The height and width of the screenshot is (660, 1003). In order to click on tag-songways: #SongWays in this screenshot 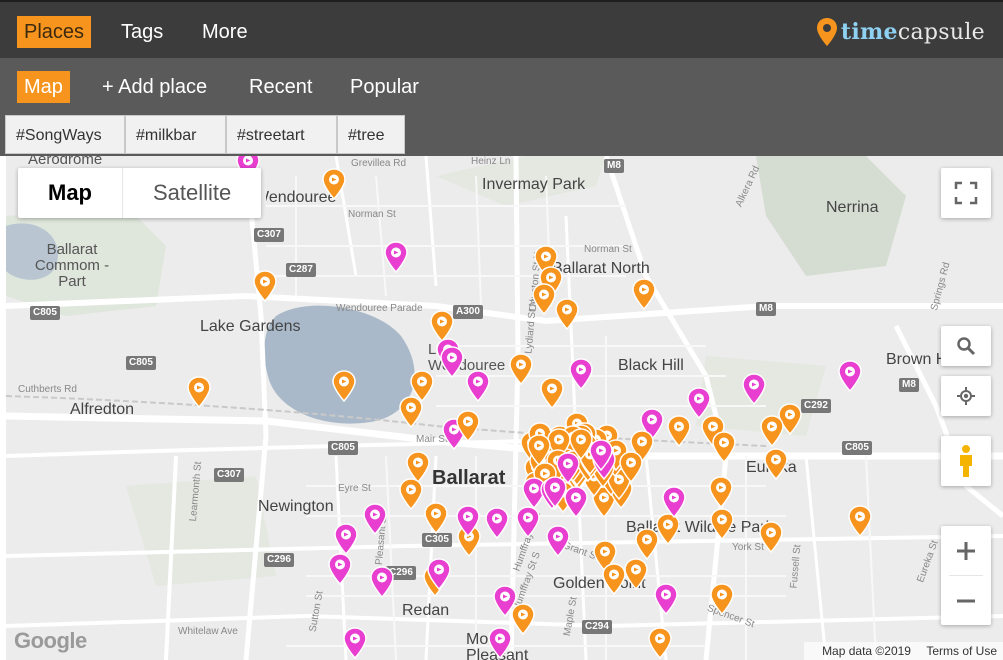, I will do `click(65, 134)`.